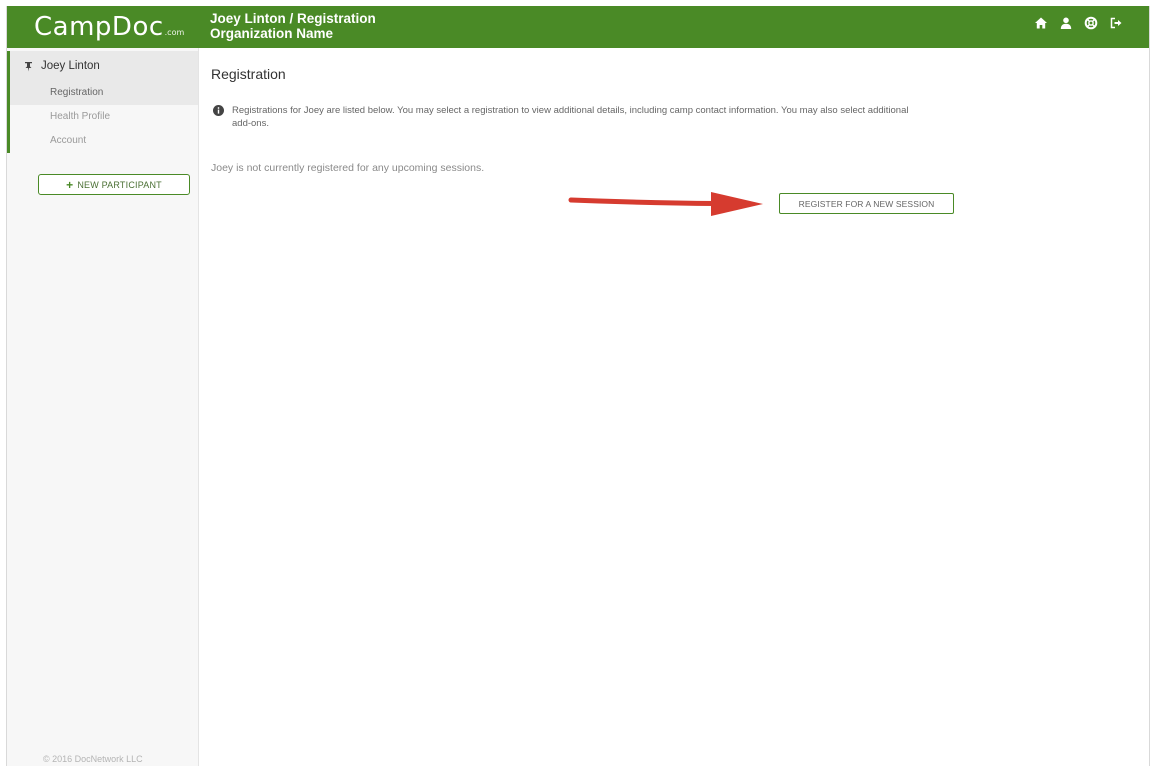  Describe the element at coordinates (665, 204) in the screenshot. I see `red-arrow-annotation` at that location.